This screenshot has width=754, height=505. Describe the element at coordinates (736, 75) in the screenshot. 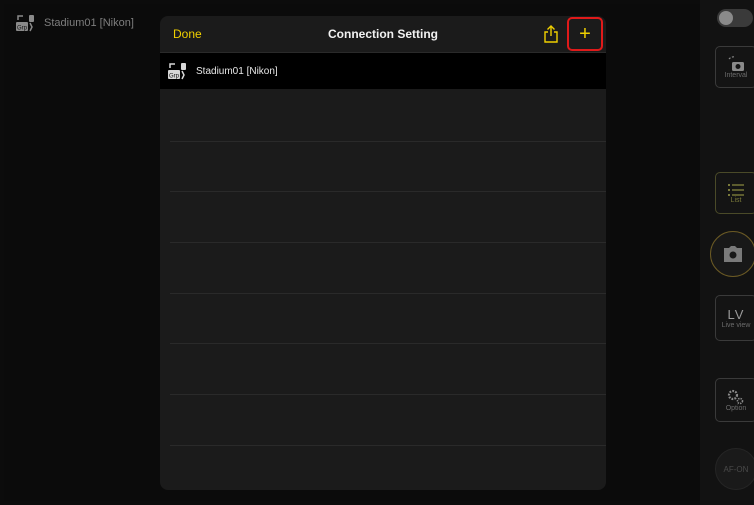

I see `interval-label: Interval` at that location.